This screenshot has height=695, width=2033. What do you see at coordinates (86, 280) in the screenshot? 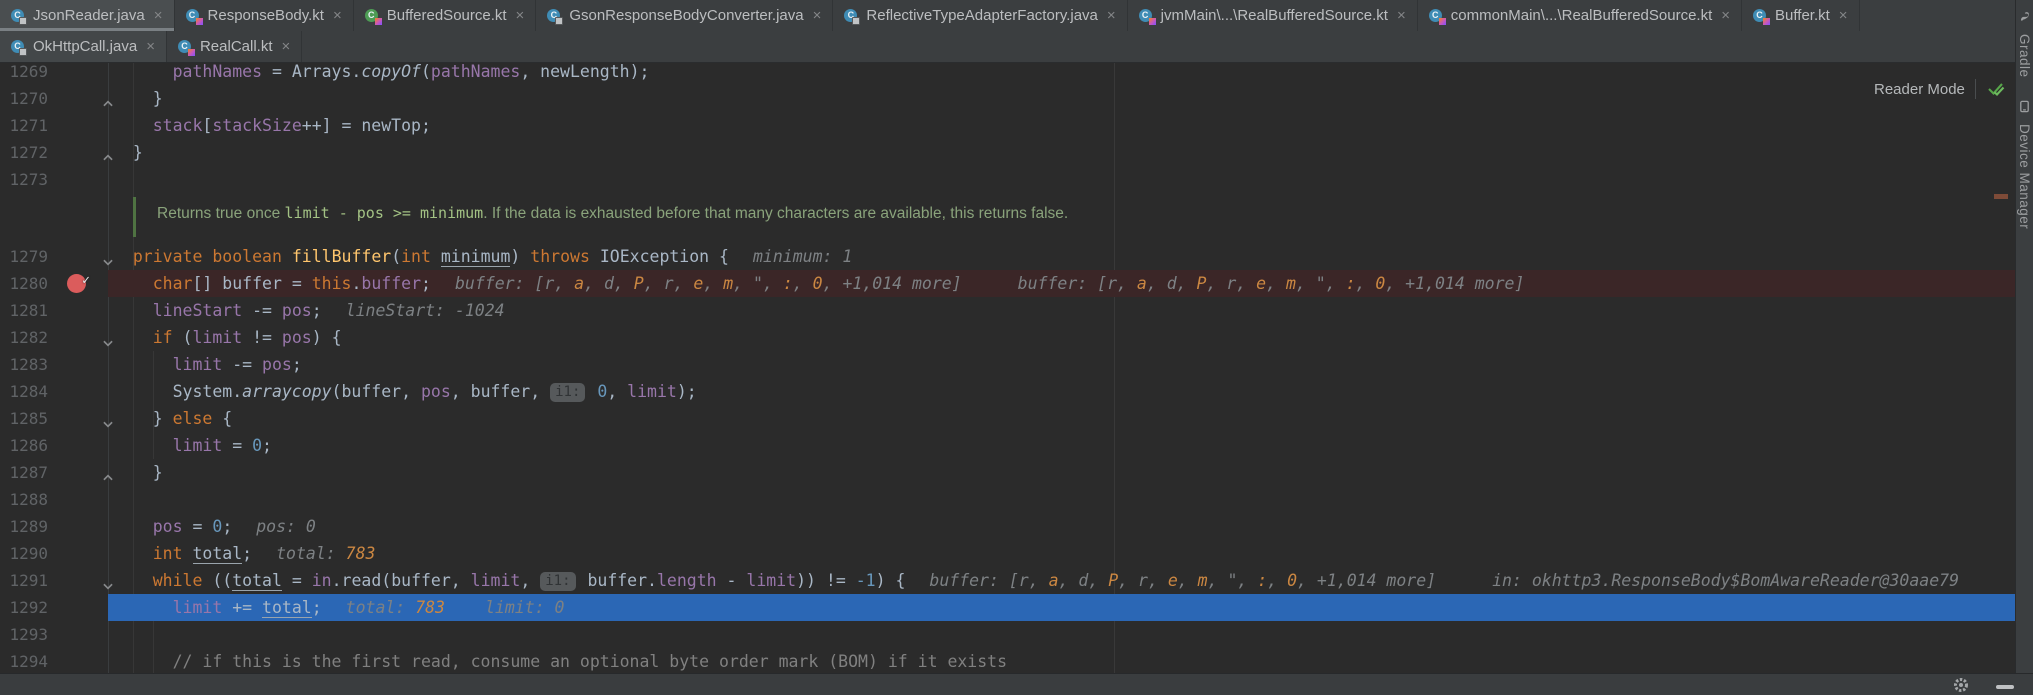
I see `breakpoint-verified-check: ✓` at bounding box center [86, 280].